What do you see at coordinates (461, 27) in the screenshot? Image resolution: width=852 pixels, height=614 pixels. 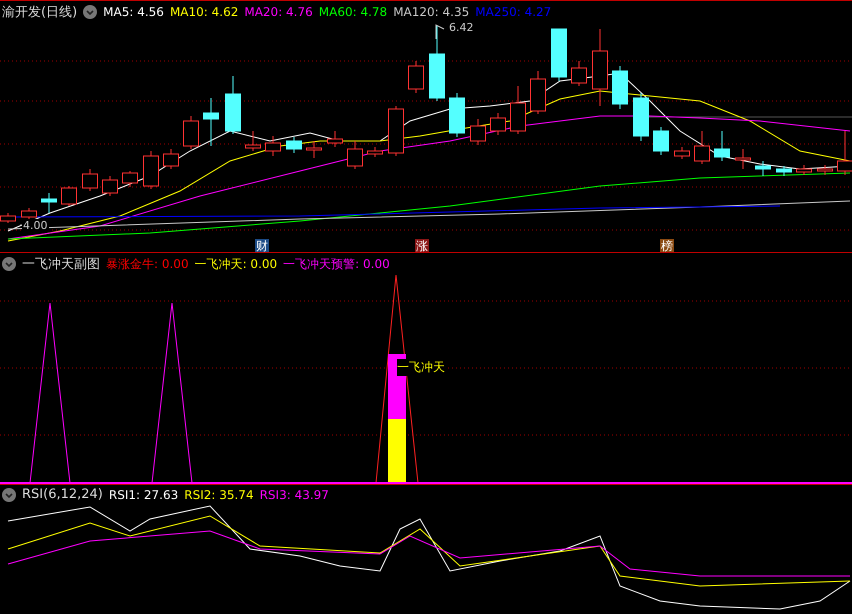 I see `high-price-label: 6.42` at bounding box center [461, 27].